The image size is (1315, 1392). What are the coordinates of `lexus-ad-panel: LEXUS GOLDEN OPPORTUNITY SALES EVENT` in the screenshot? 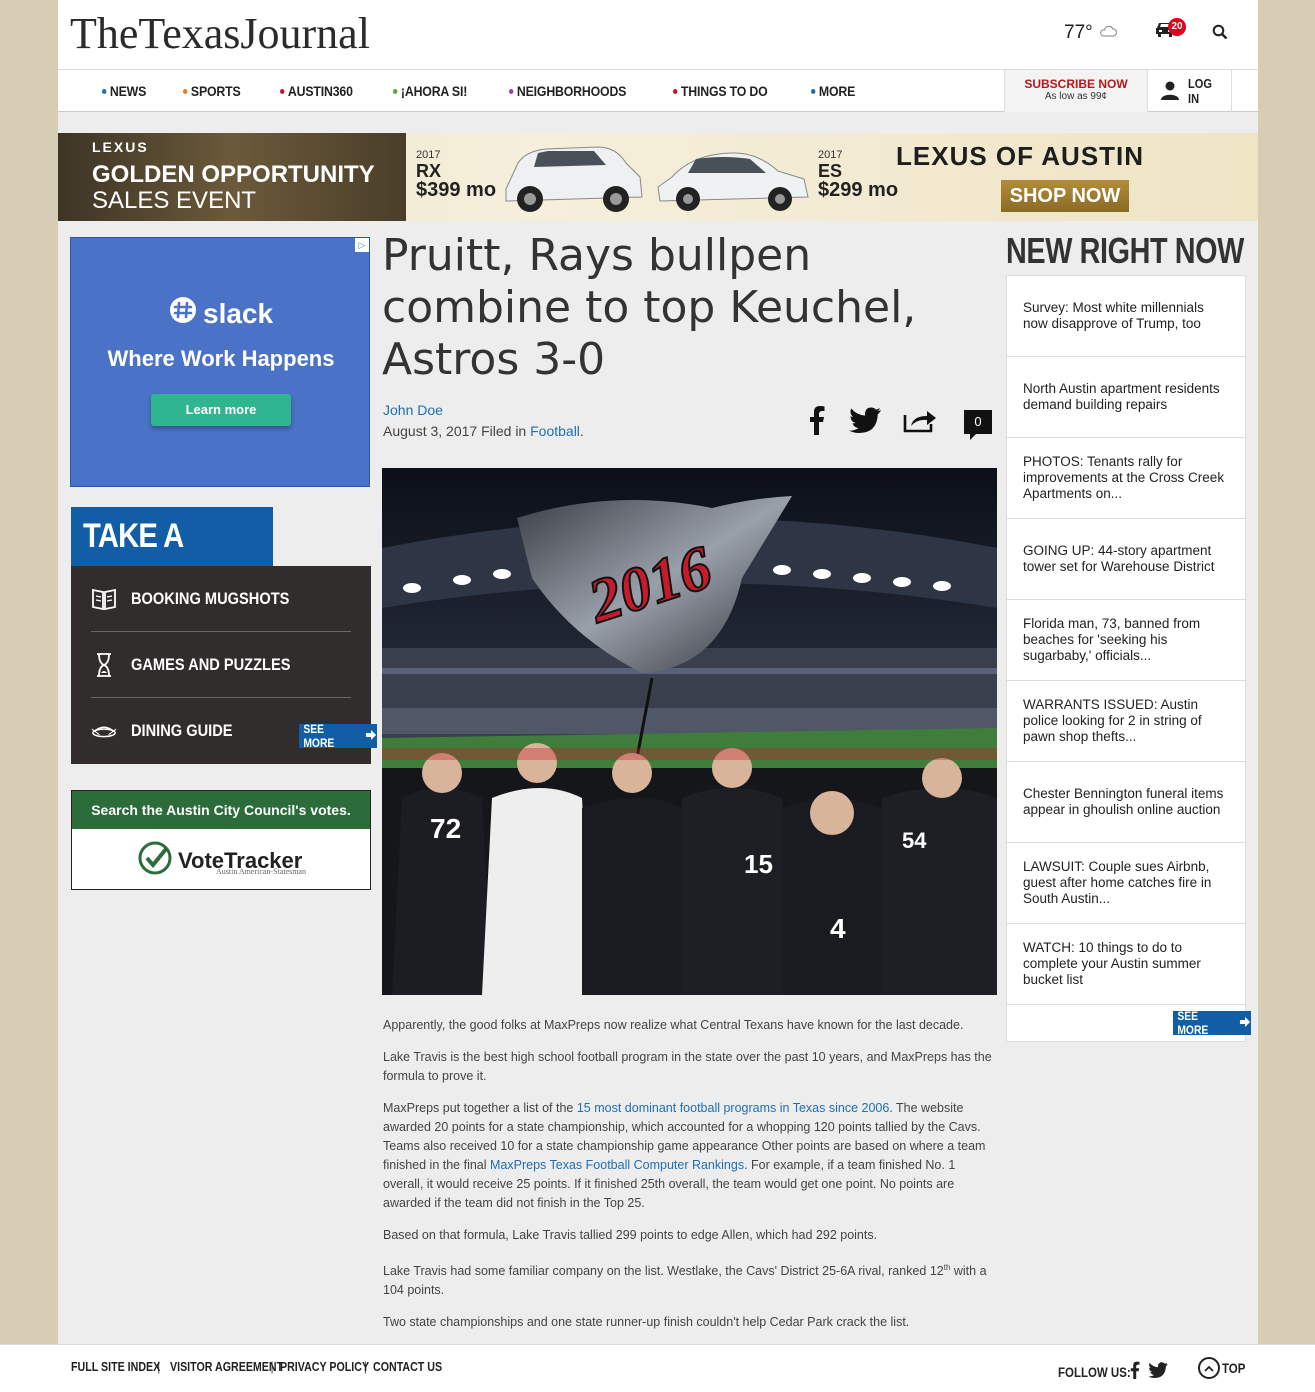 It's located at (232, 177).